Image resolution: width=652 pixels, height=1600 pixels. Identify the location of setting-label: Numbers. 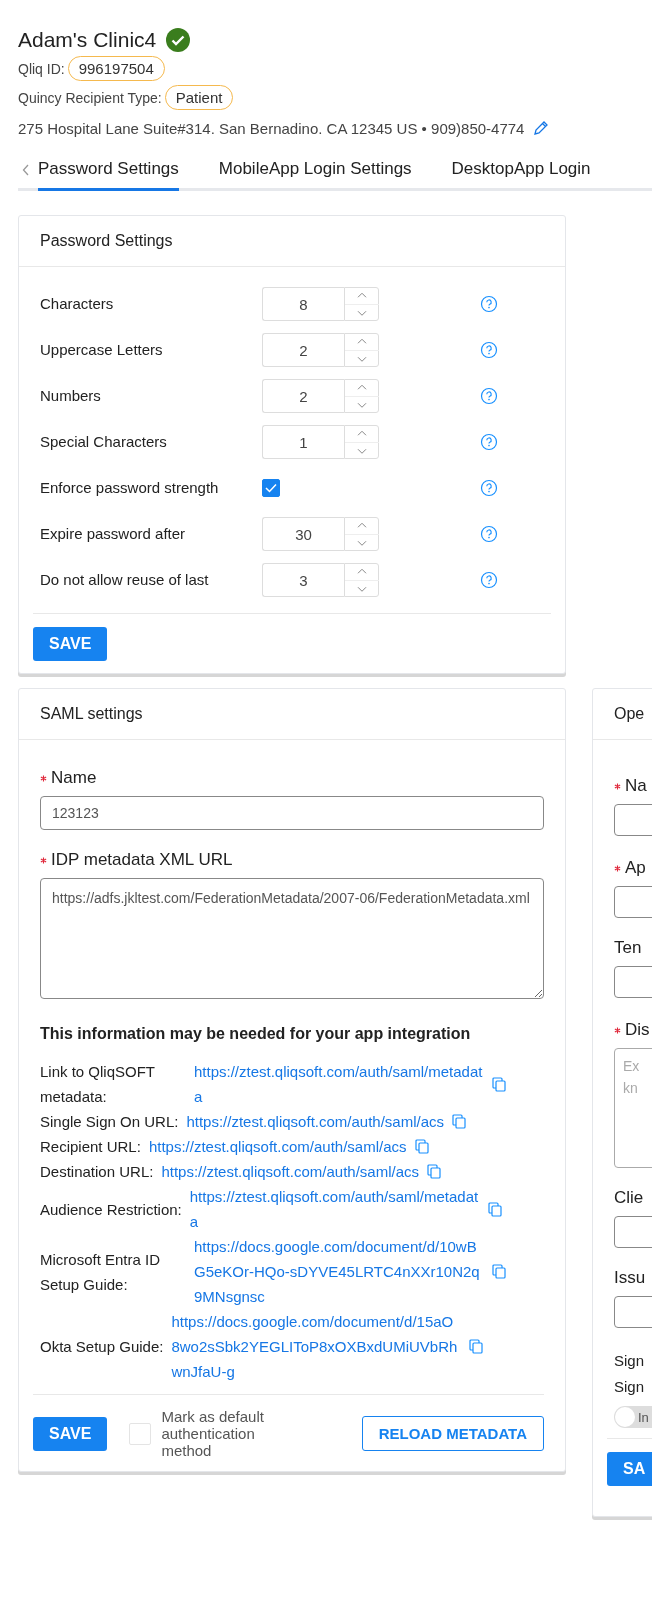
(71, 396).